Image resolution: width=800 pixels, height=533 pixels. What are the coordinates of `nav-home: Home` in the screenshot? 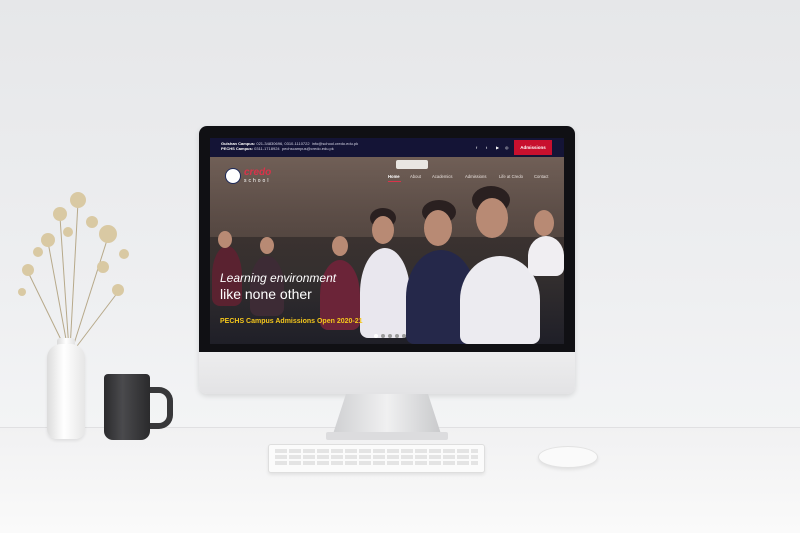 It's located at (394, 176).